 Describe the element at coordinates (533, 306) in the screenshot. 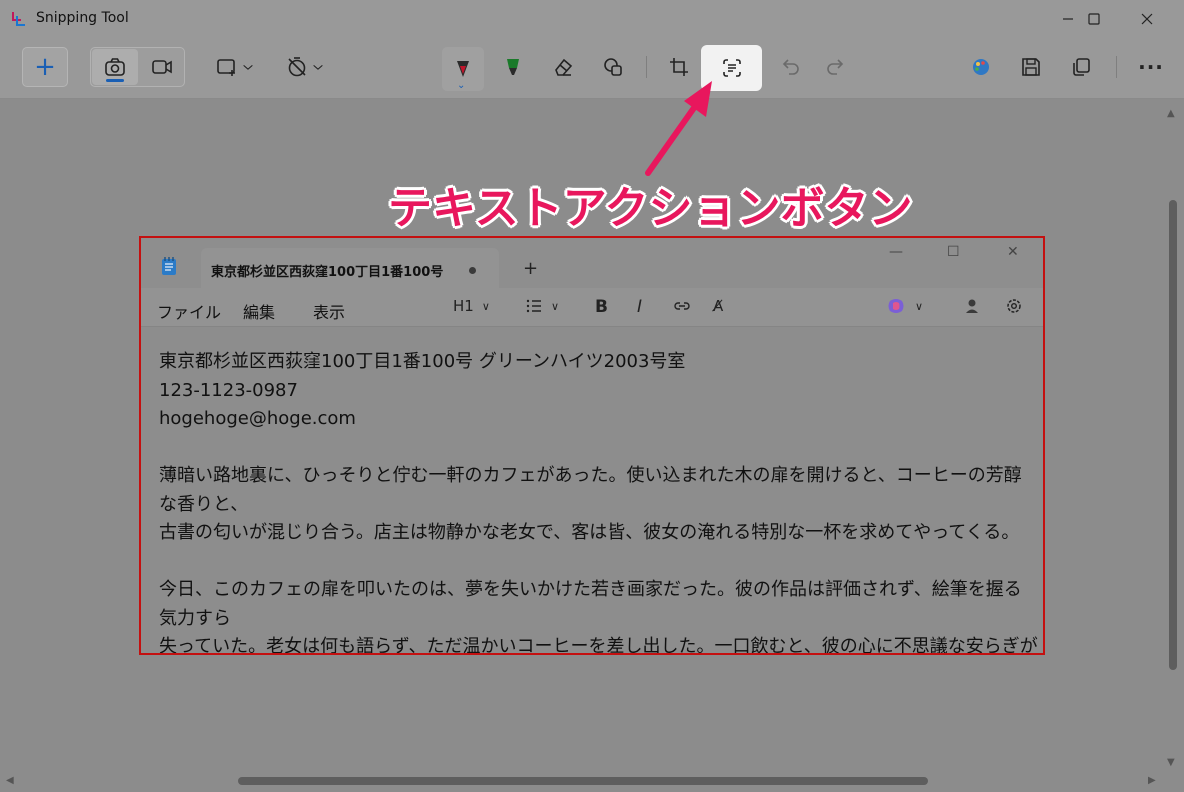

I see `list-icon` at that location.